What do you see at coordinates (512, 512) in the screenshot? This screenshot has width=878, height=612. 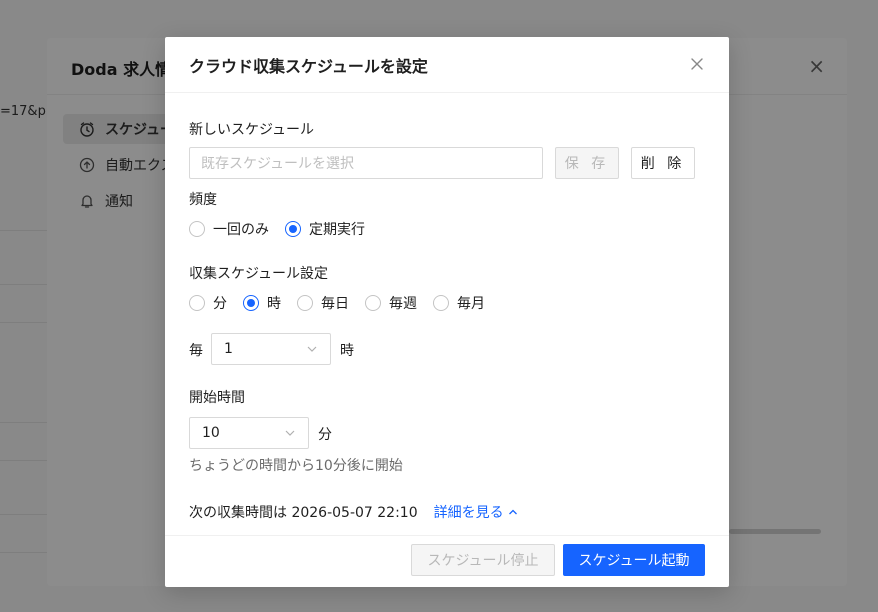 I see `chevron-up-icon` at bounding box center [512, 512].